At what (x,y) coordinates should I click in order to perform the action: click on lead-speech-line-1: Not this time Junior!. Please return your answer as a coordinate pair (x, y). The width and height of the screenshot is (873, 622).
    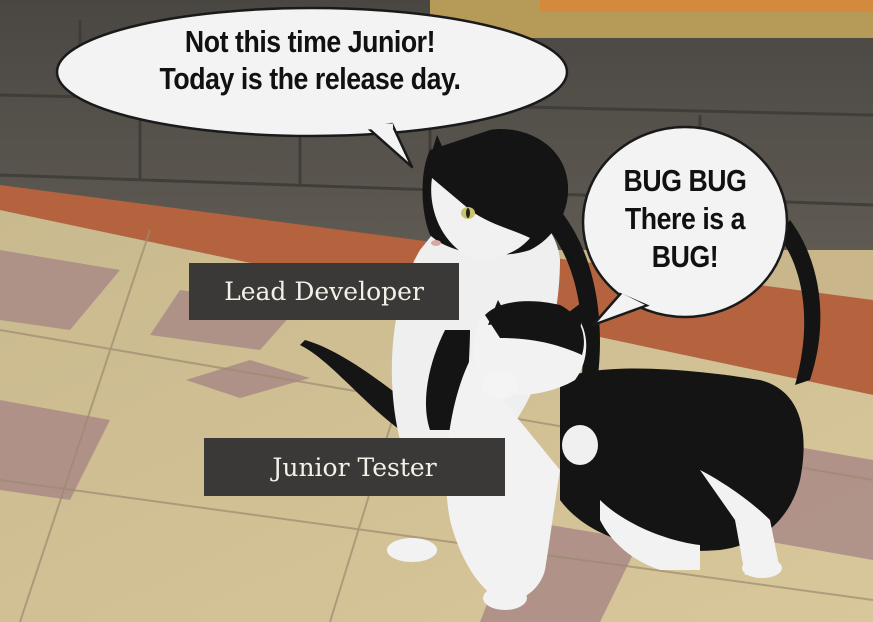
    Looking at the image, I should click on (310, 41).